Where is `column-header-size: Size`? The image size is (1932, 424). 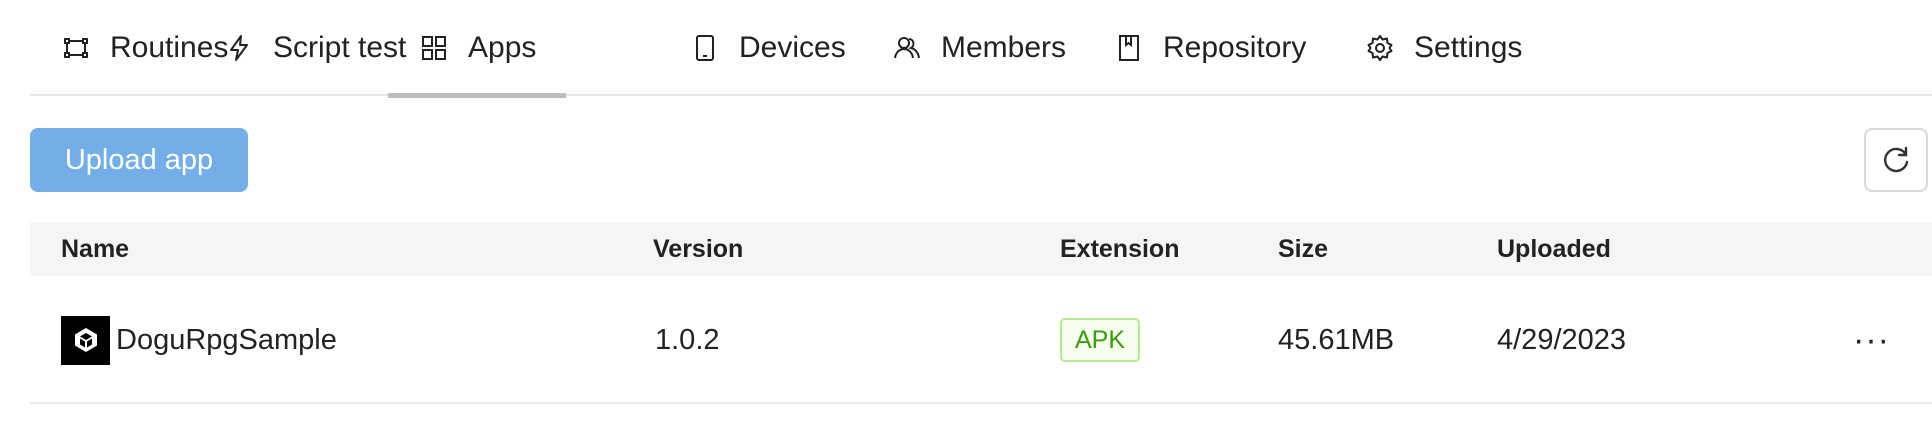 column-header-size: Size is located at coordinates (1303, 249).